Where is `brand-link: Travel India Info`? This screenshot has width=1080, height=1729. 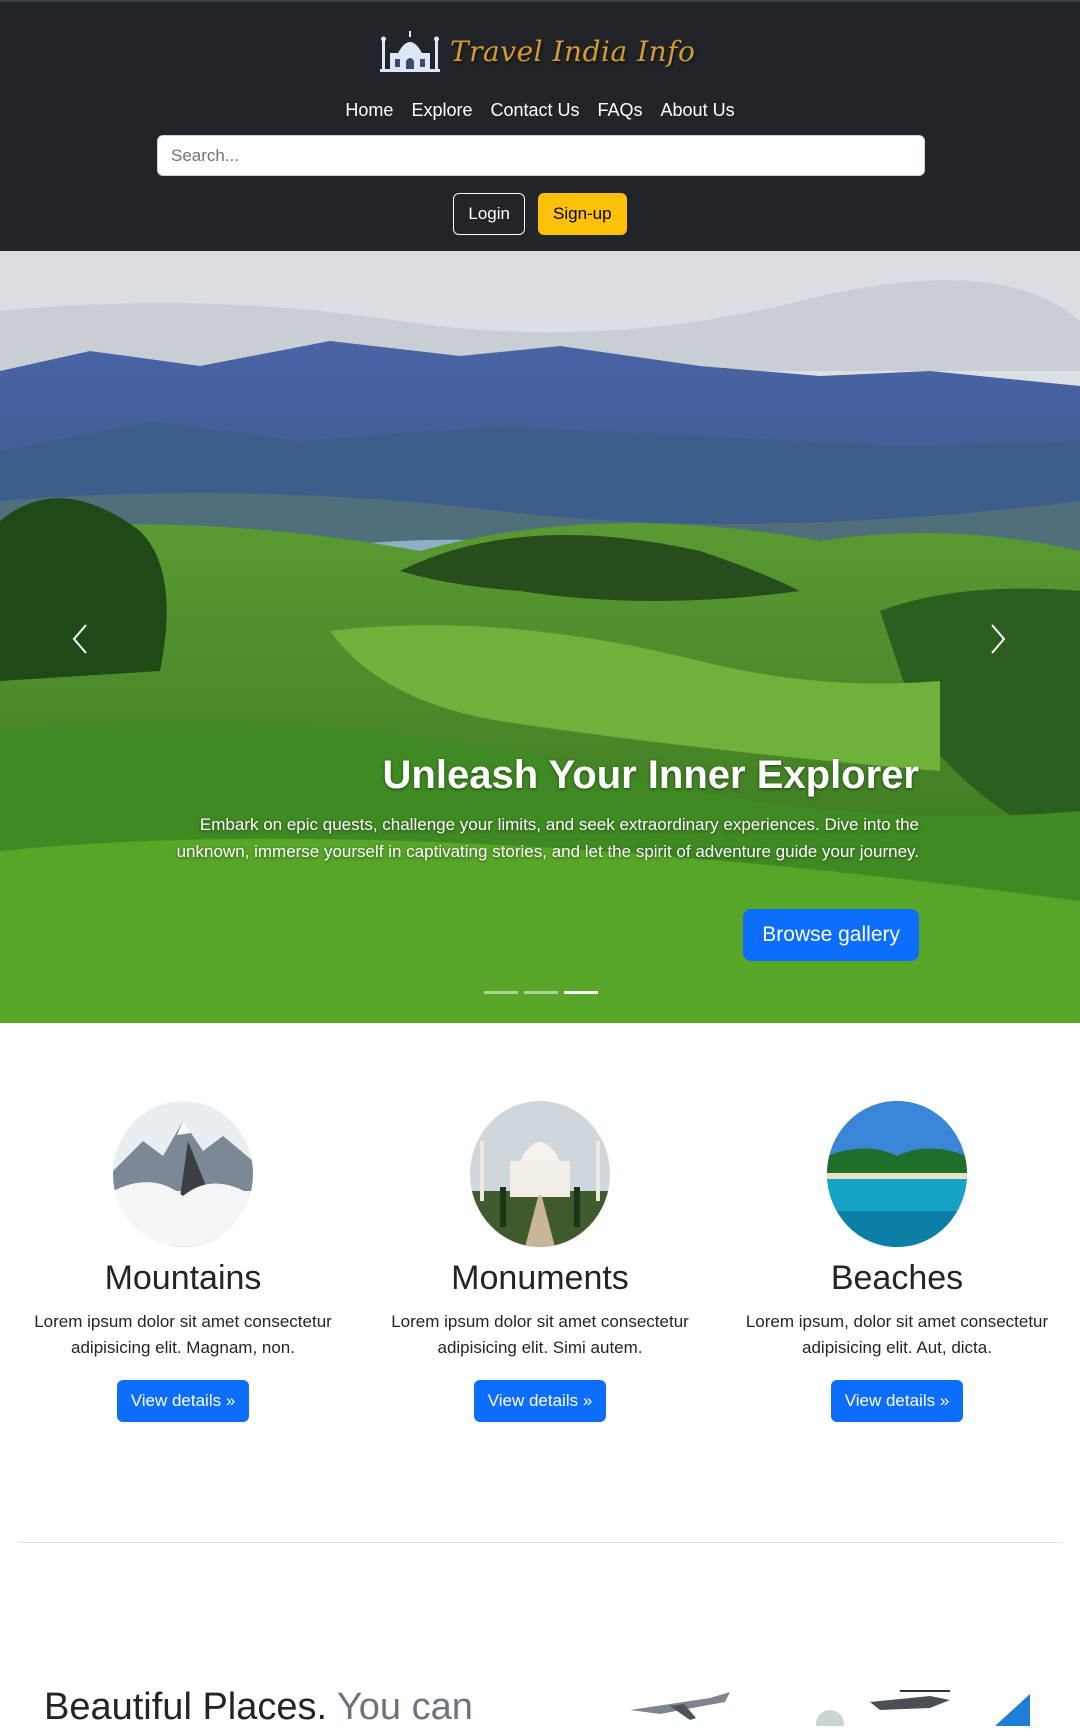 brand-link: Travel India Info is located at coordinates (537, 51).